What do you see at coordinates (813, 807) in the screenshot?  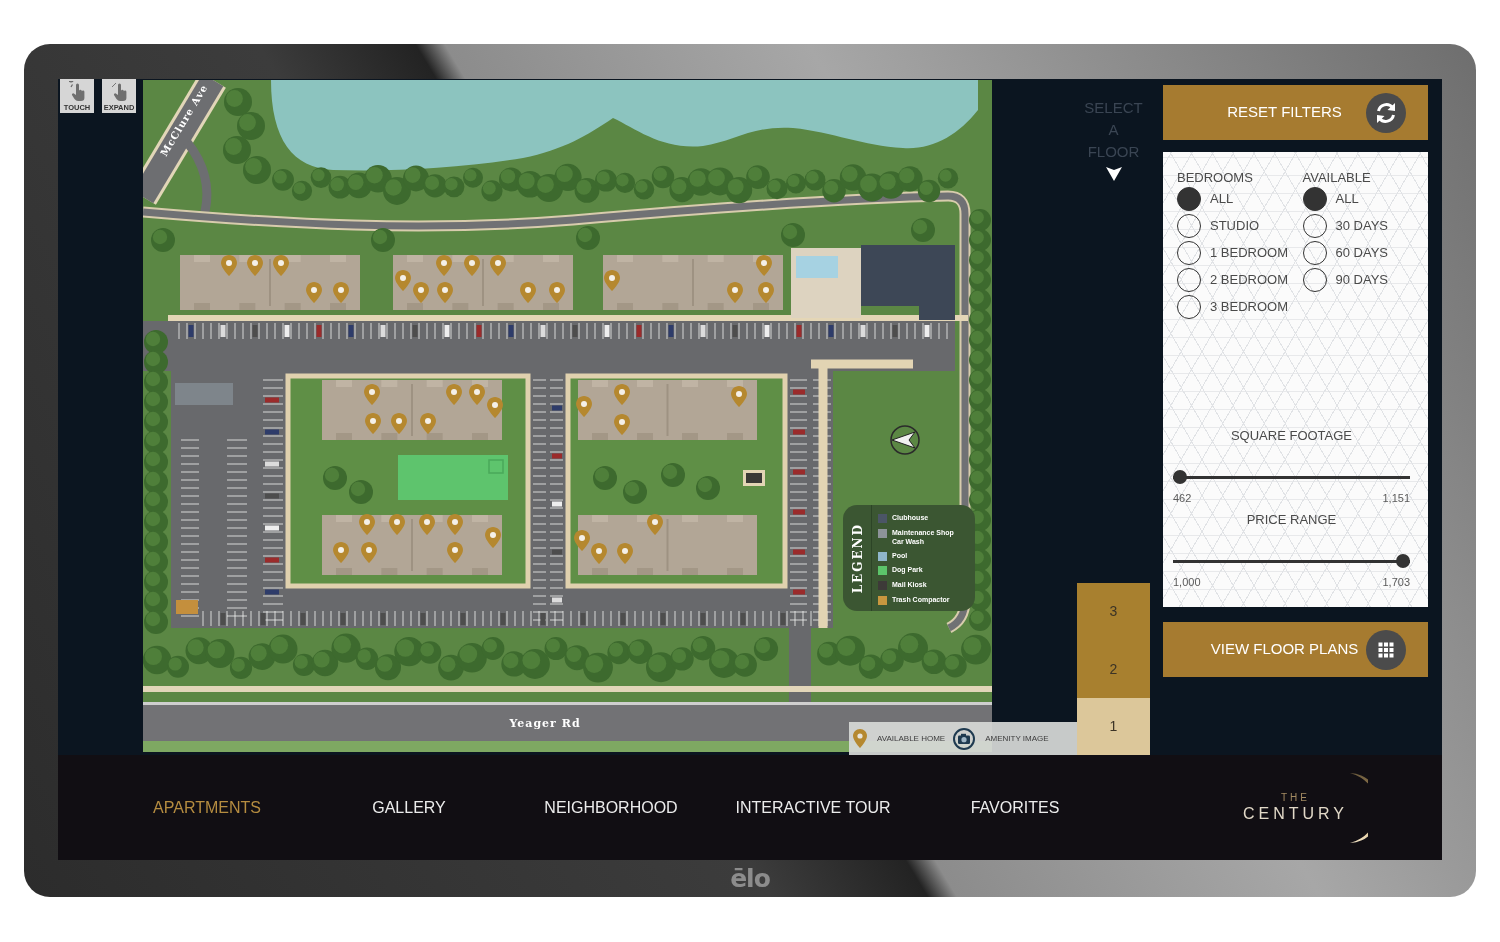 I see `nav-tab: INTERACTIVE TOUR` at bounding box center [813, 807].